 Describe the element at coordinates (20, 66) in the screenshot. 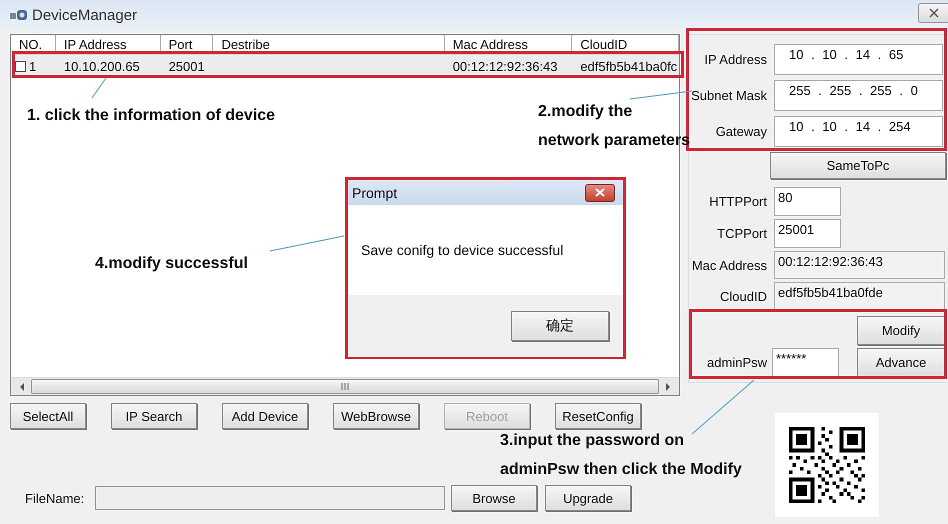

I see `checkbox` at that location.